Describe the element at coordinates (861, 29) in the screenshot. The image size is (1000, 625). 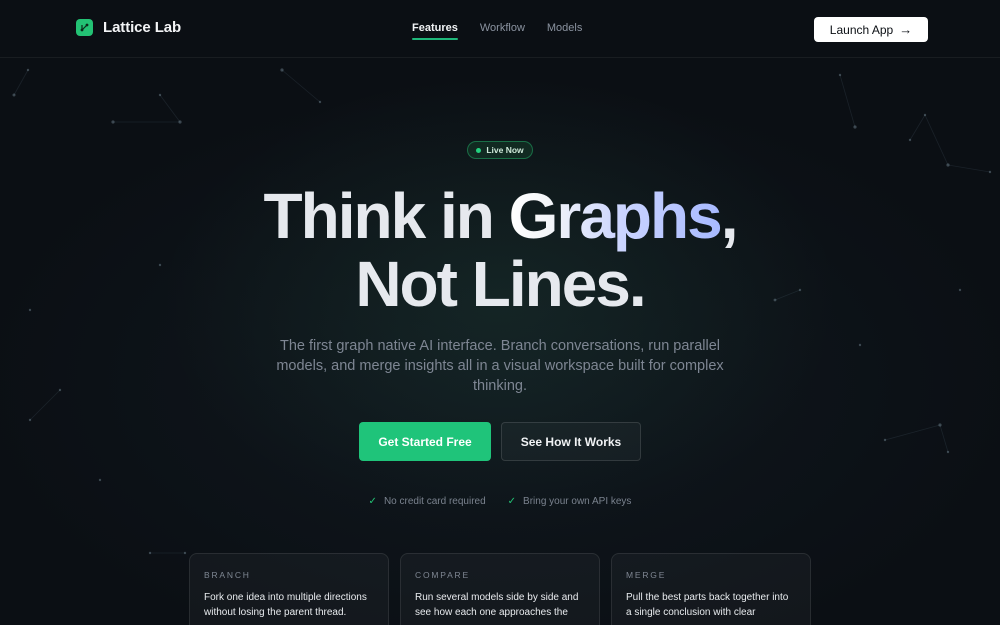
I see `launch-app-label: Launch App` at that location.